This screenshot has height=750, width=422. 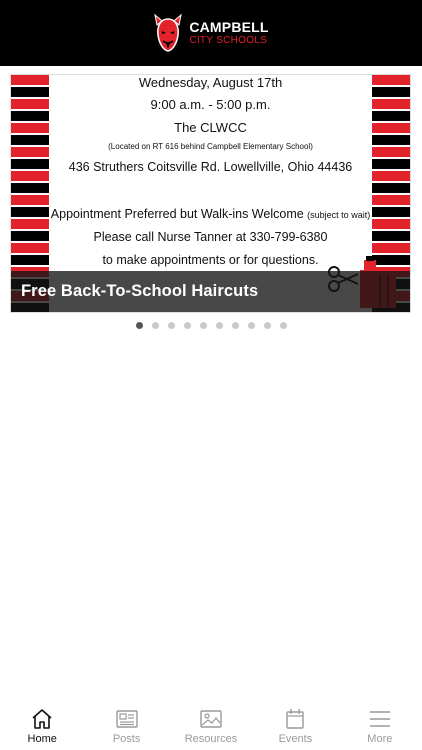 What do you see at coordinates (210, 82) in the screenshot?
I see `flyer-date: Wednesday, August 17th` at bounding box center [210, 82].